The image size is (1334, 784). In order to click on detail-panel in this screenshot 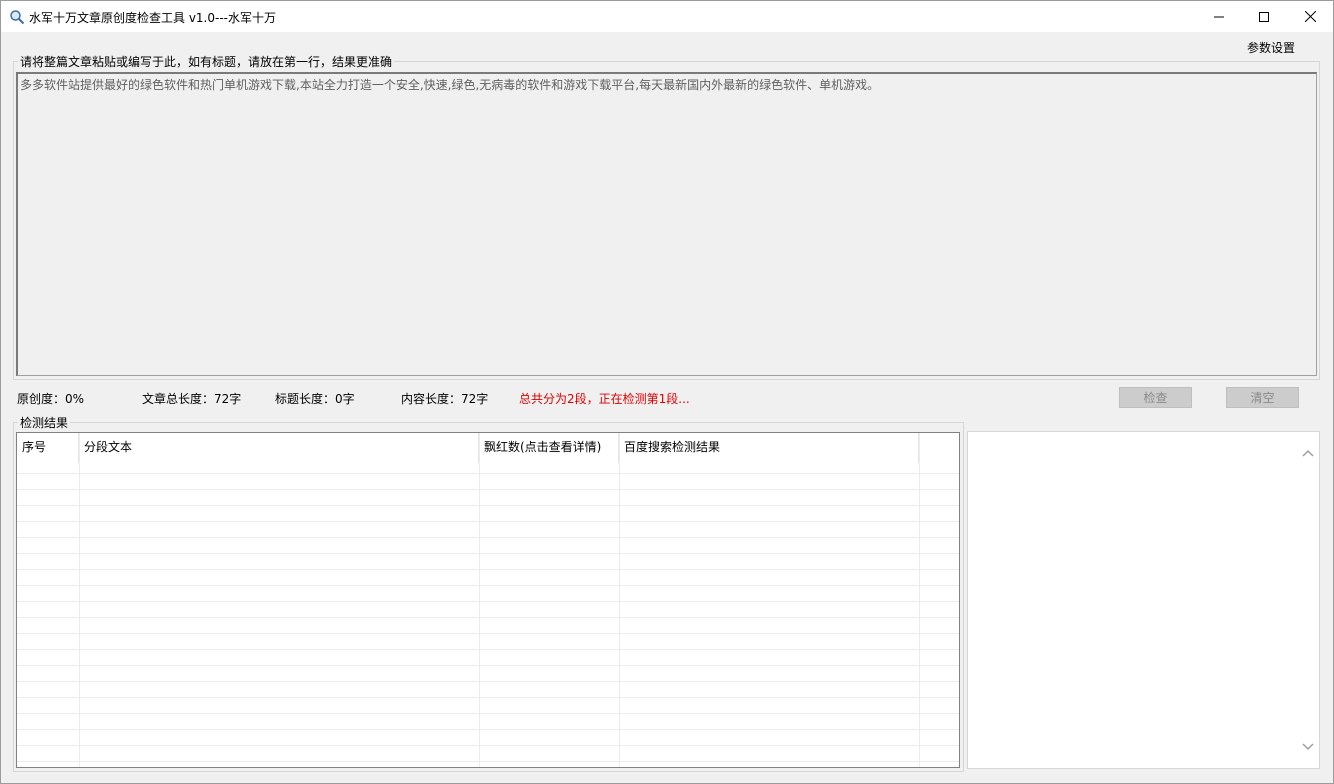, I will do `click(1143, 600)`.